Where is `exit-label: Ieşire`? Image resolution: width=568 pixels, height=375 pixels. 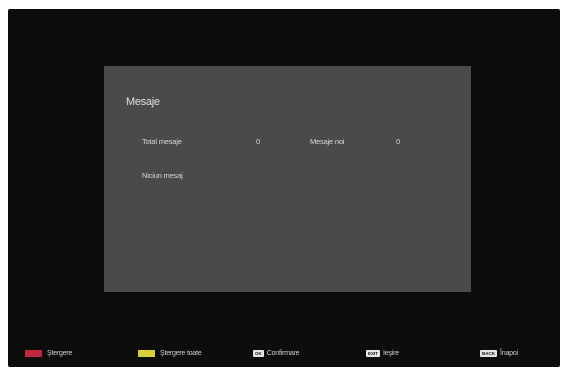
exit-label: Ieşire is located at coordinates (391, 353).